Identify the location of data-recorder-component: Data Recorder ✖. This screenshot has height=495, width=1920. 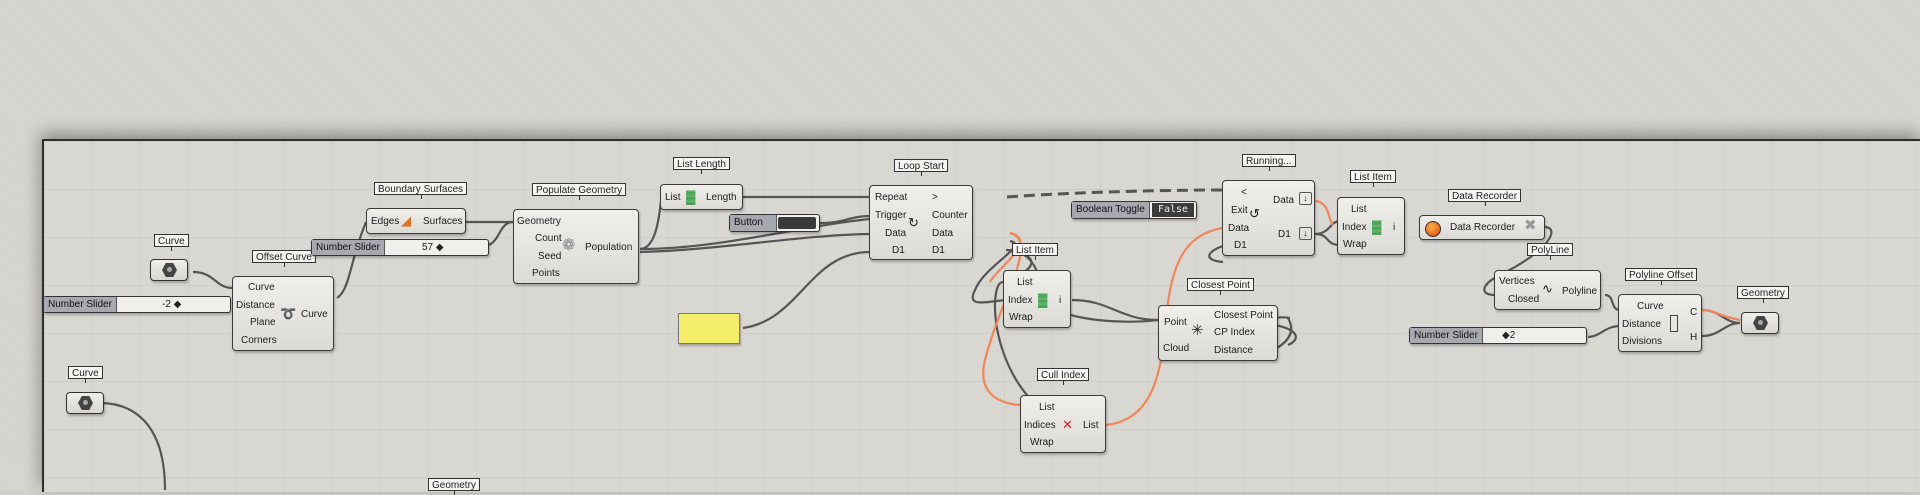
(1482, 227).